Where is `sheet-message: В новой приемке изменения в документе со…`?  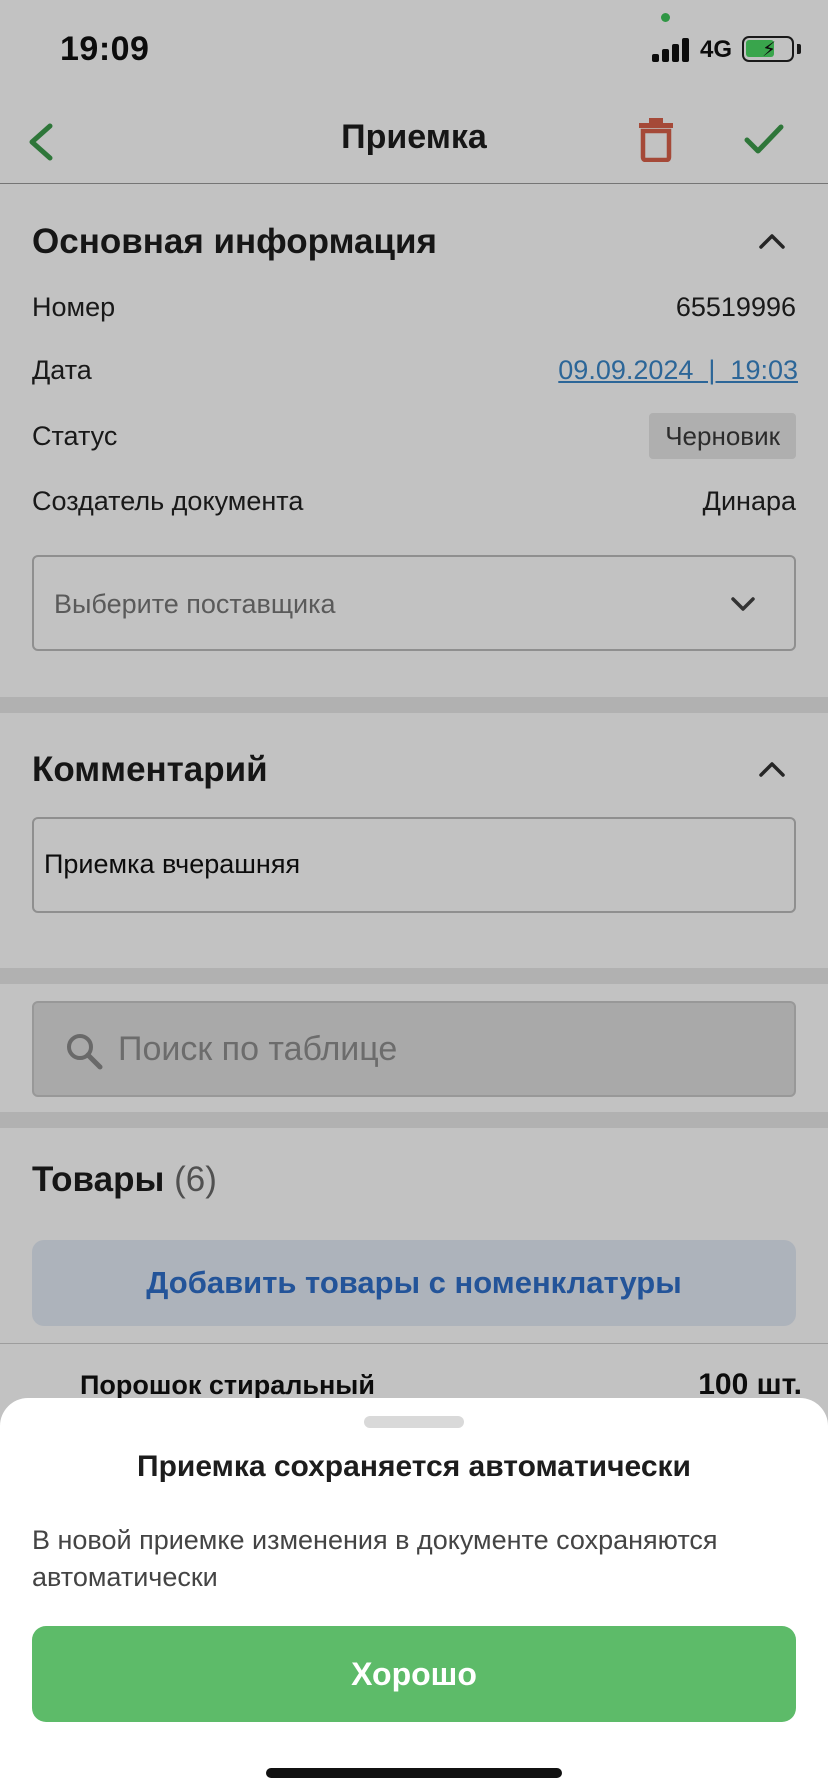
sheet-message: В новой приемке изменения в документе со… is located at coordinates (375, 1558).